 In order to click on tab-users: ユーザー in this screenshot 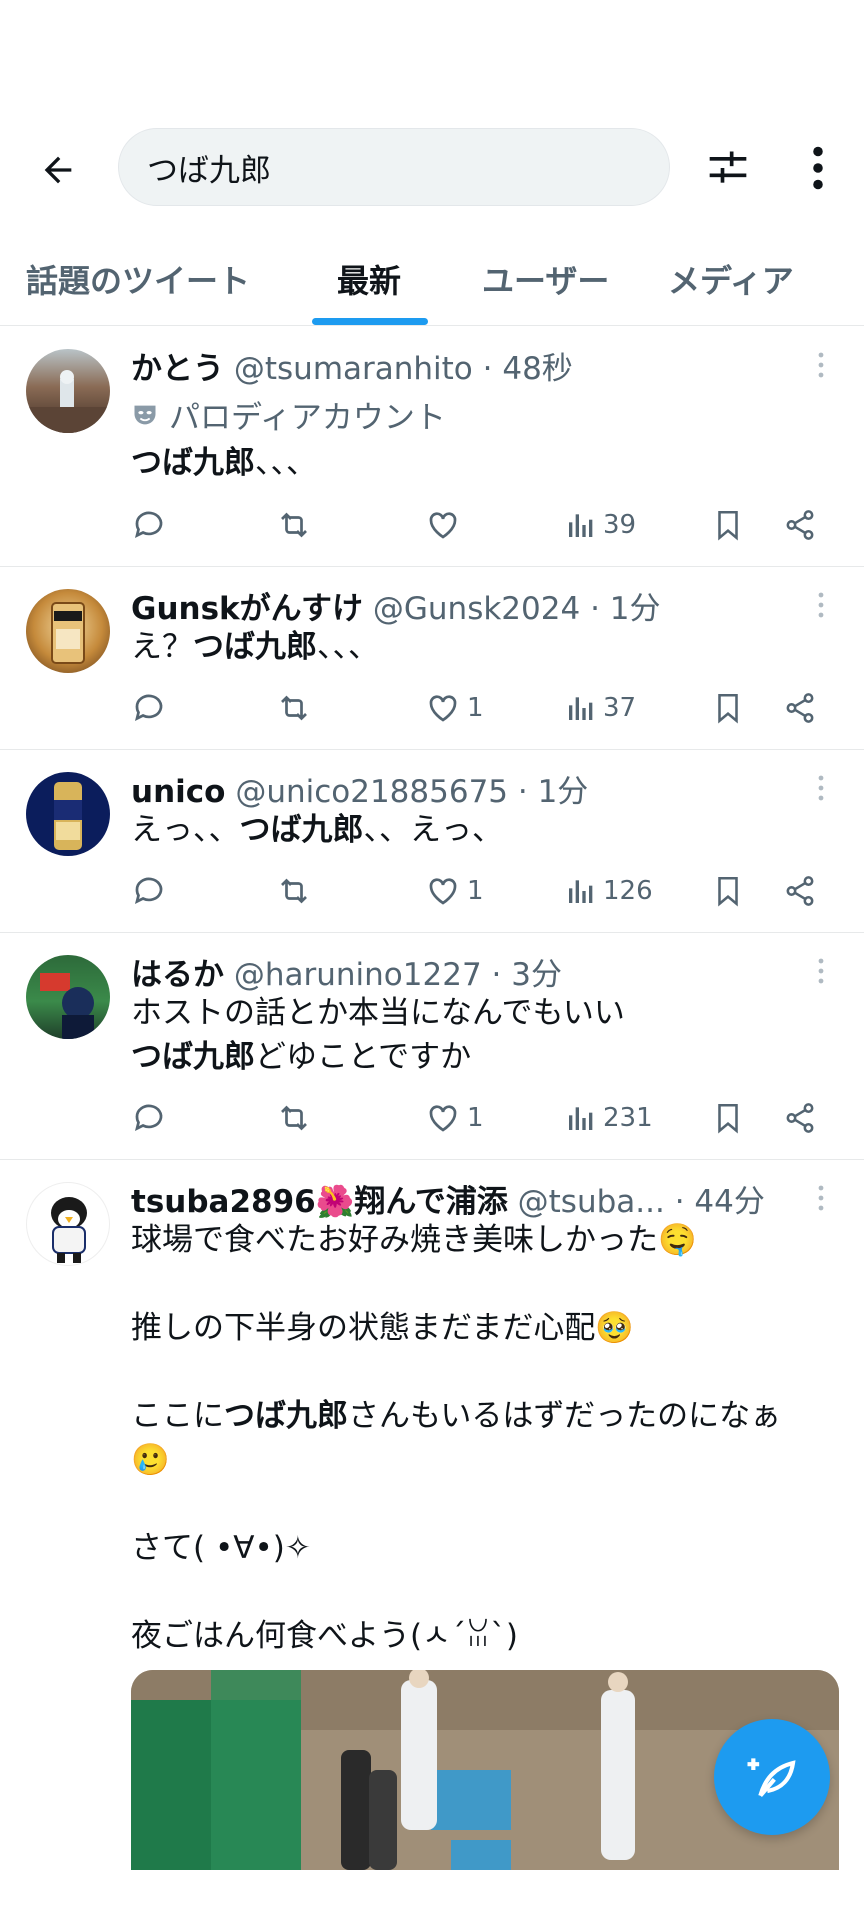, I will do `click(545, 279)`.